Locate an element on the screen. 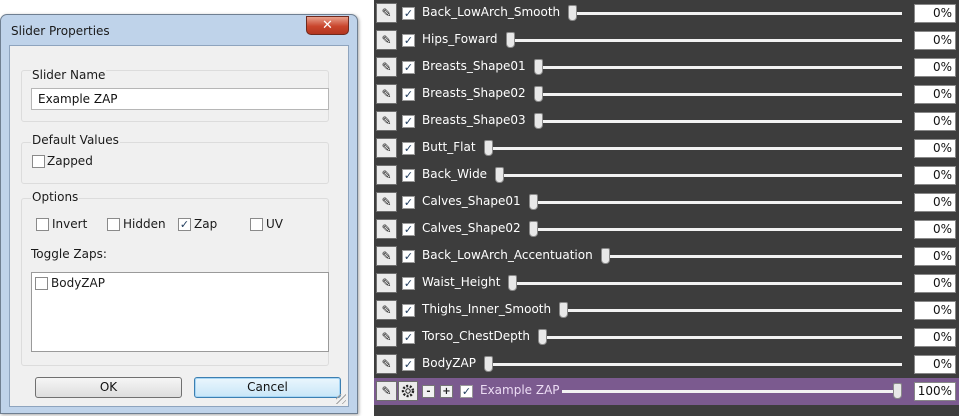  minus-button: - is located at coordinates (428, 391).